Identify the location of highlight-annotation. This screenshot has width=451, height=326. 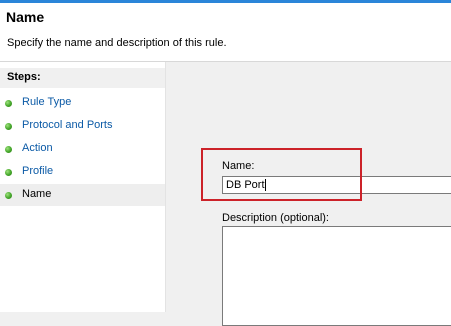
(281, 174).